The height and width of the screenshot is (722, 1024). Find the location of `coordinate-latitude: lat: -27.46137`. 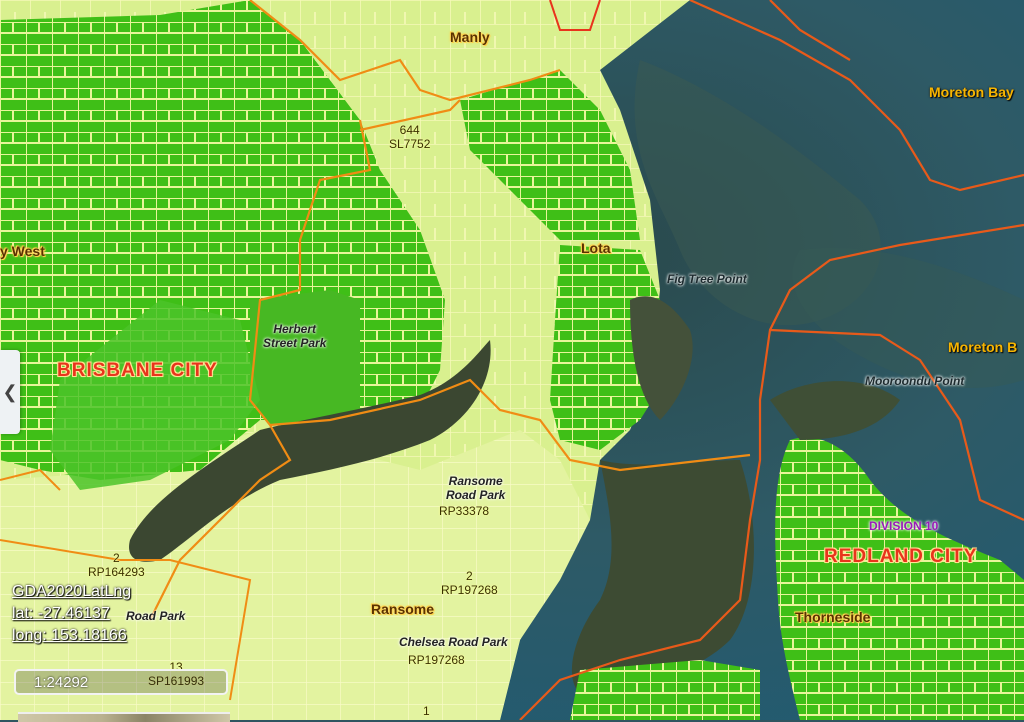

coordinate-latitude: lat: -27.46137 is located at coordinates (71, 614).